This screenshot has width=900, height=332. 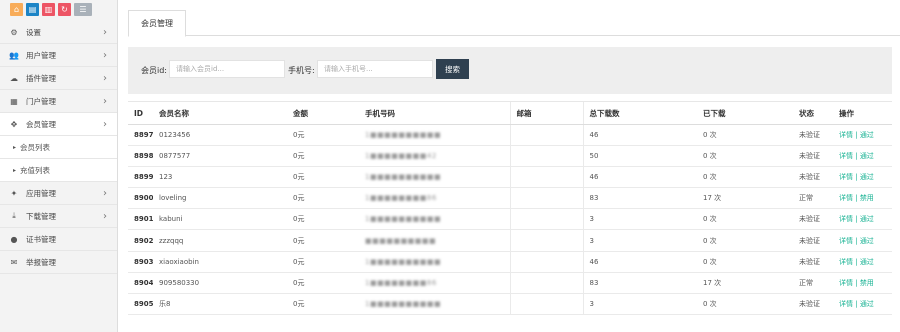 What do you see at coordinates (220, 262) in the screenshot?
I see `cell-member-name: xiaoxiaobin` at bounding box center [220, 262].